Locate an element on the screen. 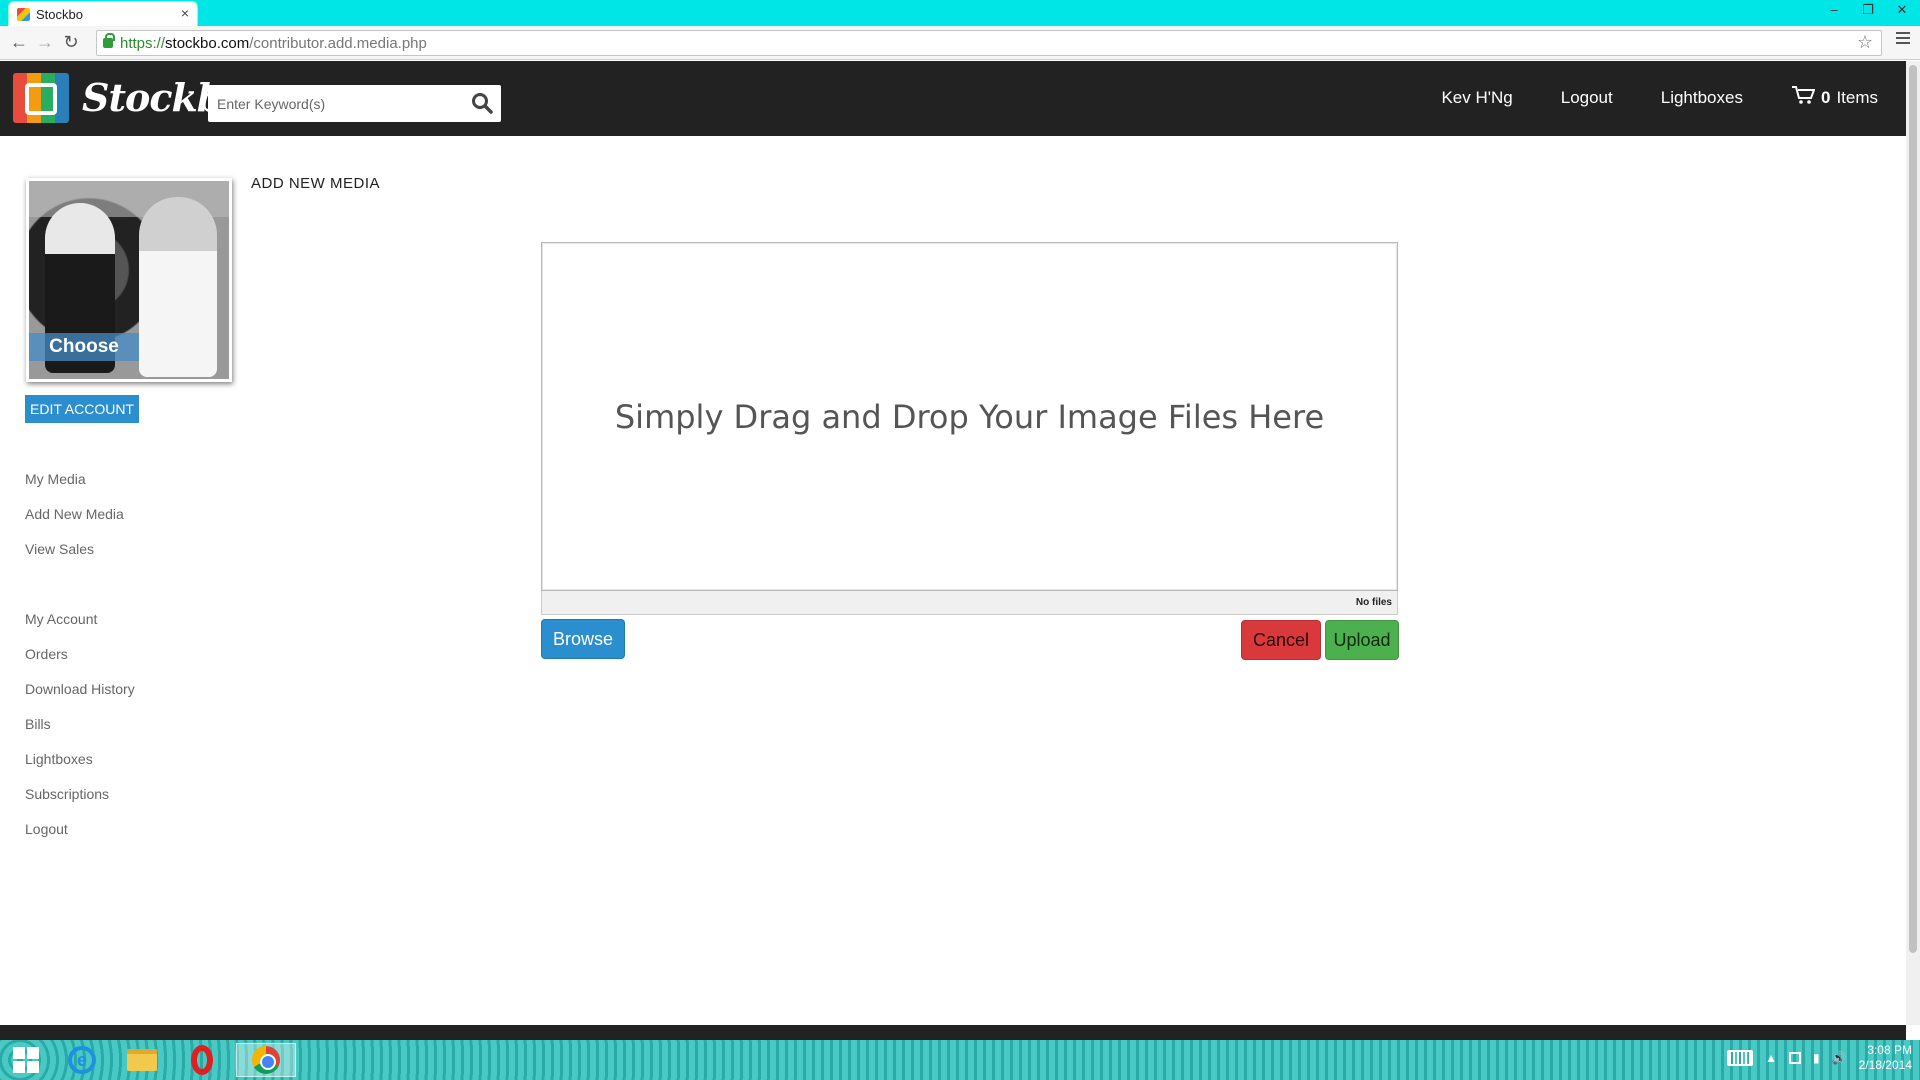  window-controls: – ❐ ✕ is located at coordinates (1868, 10).